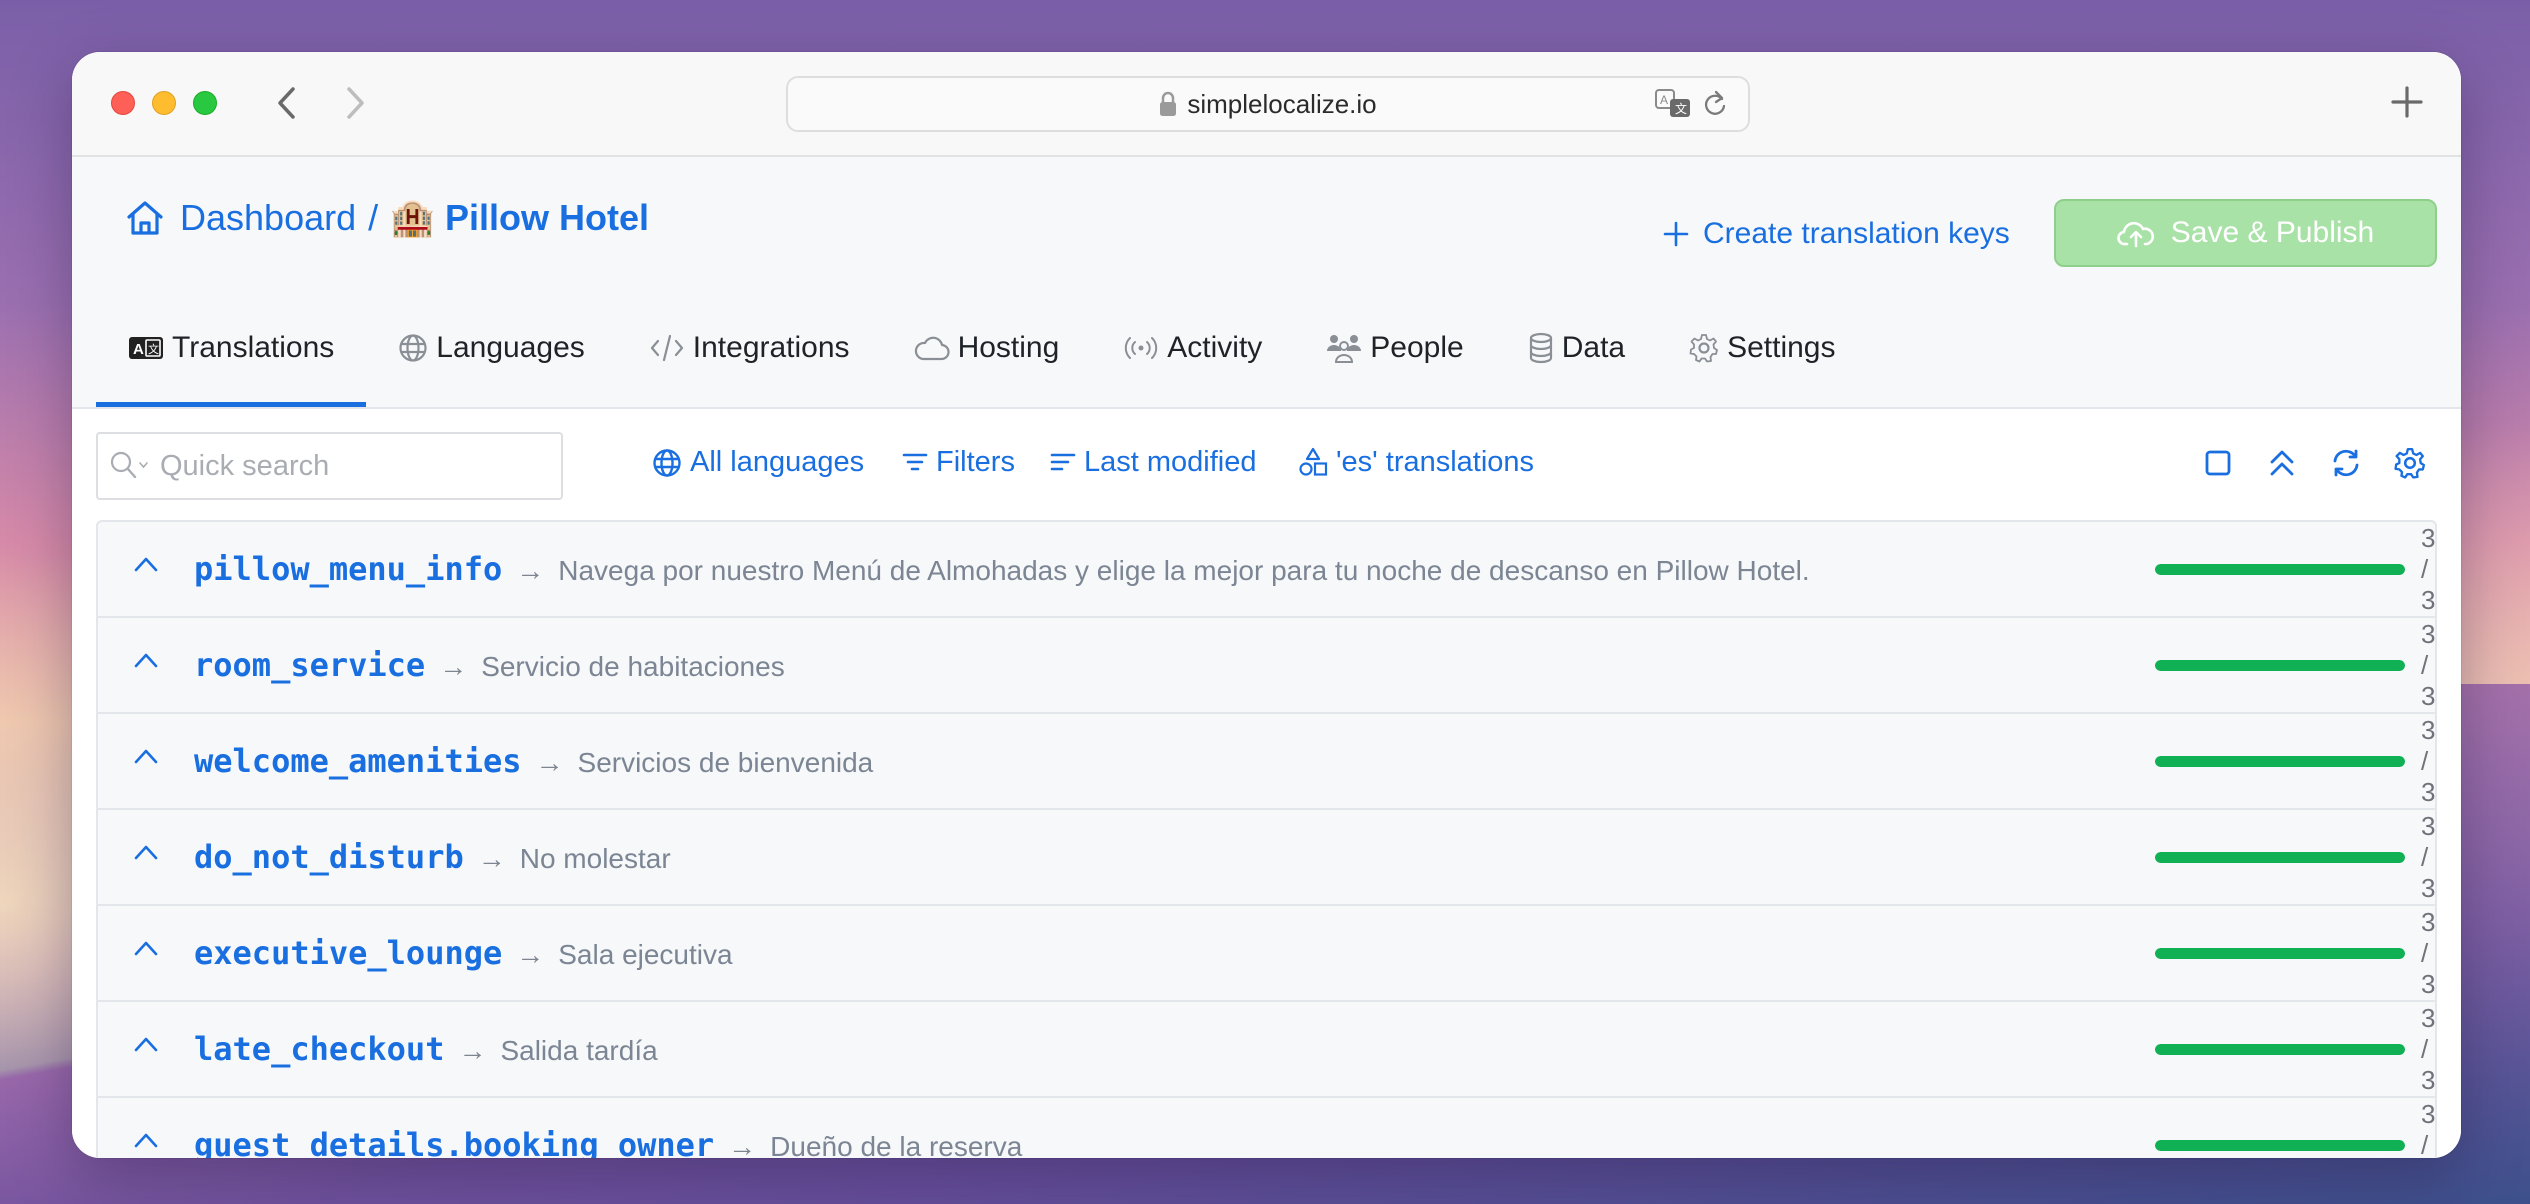  What do you see at coordinates (725, 762) in the screenshot?
I see `translation-value: Servicios de bienvenida` at bounding box center [725, 762].